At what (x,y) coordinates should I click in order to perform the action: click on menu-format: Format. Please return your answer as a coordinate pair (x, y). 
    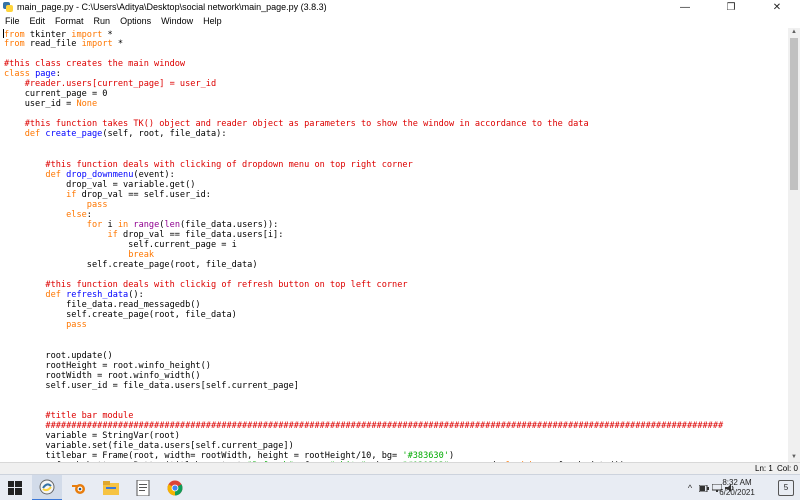
    Looking at the image, I should click on (69, 21).